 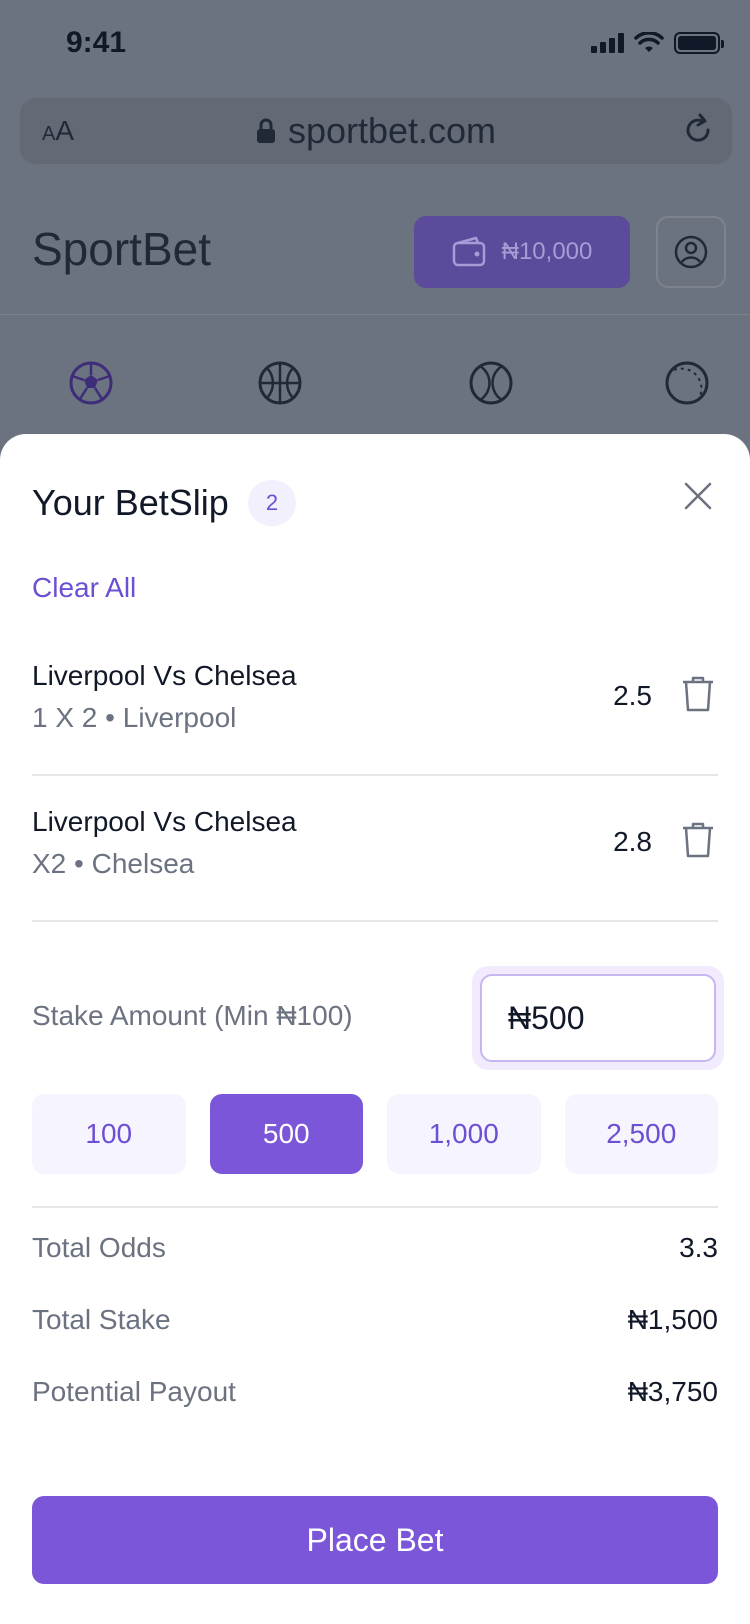 What do you see at coordinates (101, 1319) in the screenshot?
I see `total-stake-label: Total Stake` at bounding box center [101, 1319].